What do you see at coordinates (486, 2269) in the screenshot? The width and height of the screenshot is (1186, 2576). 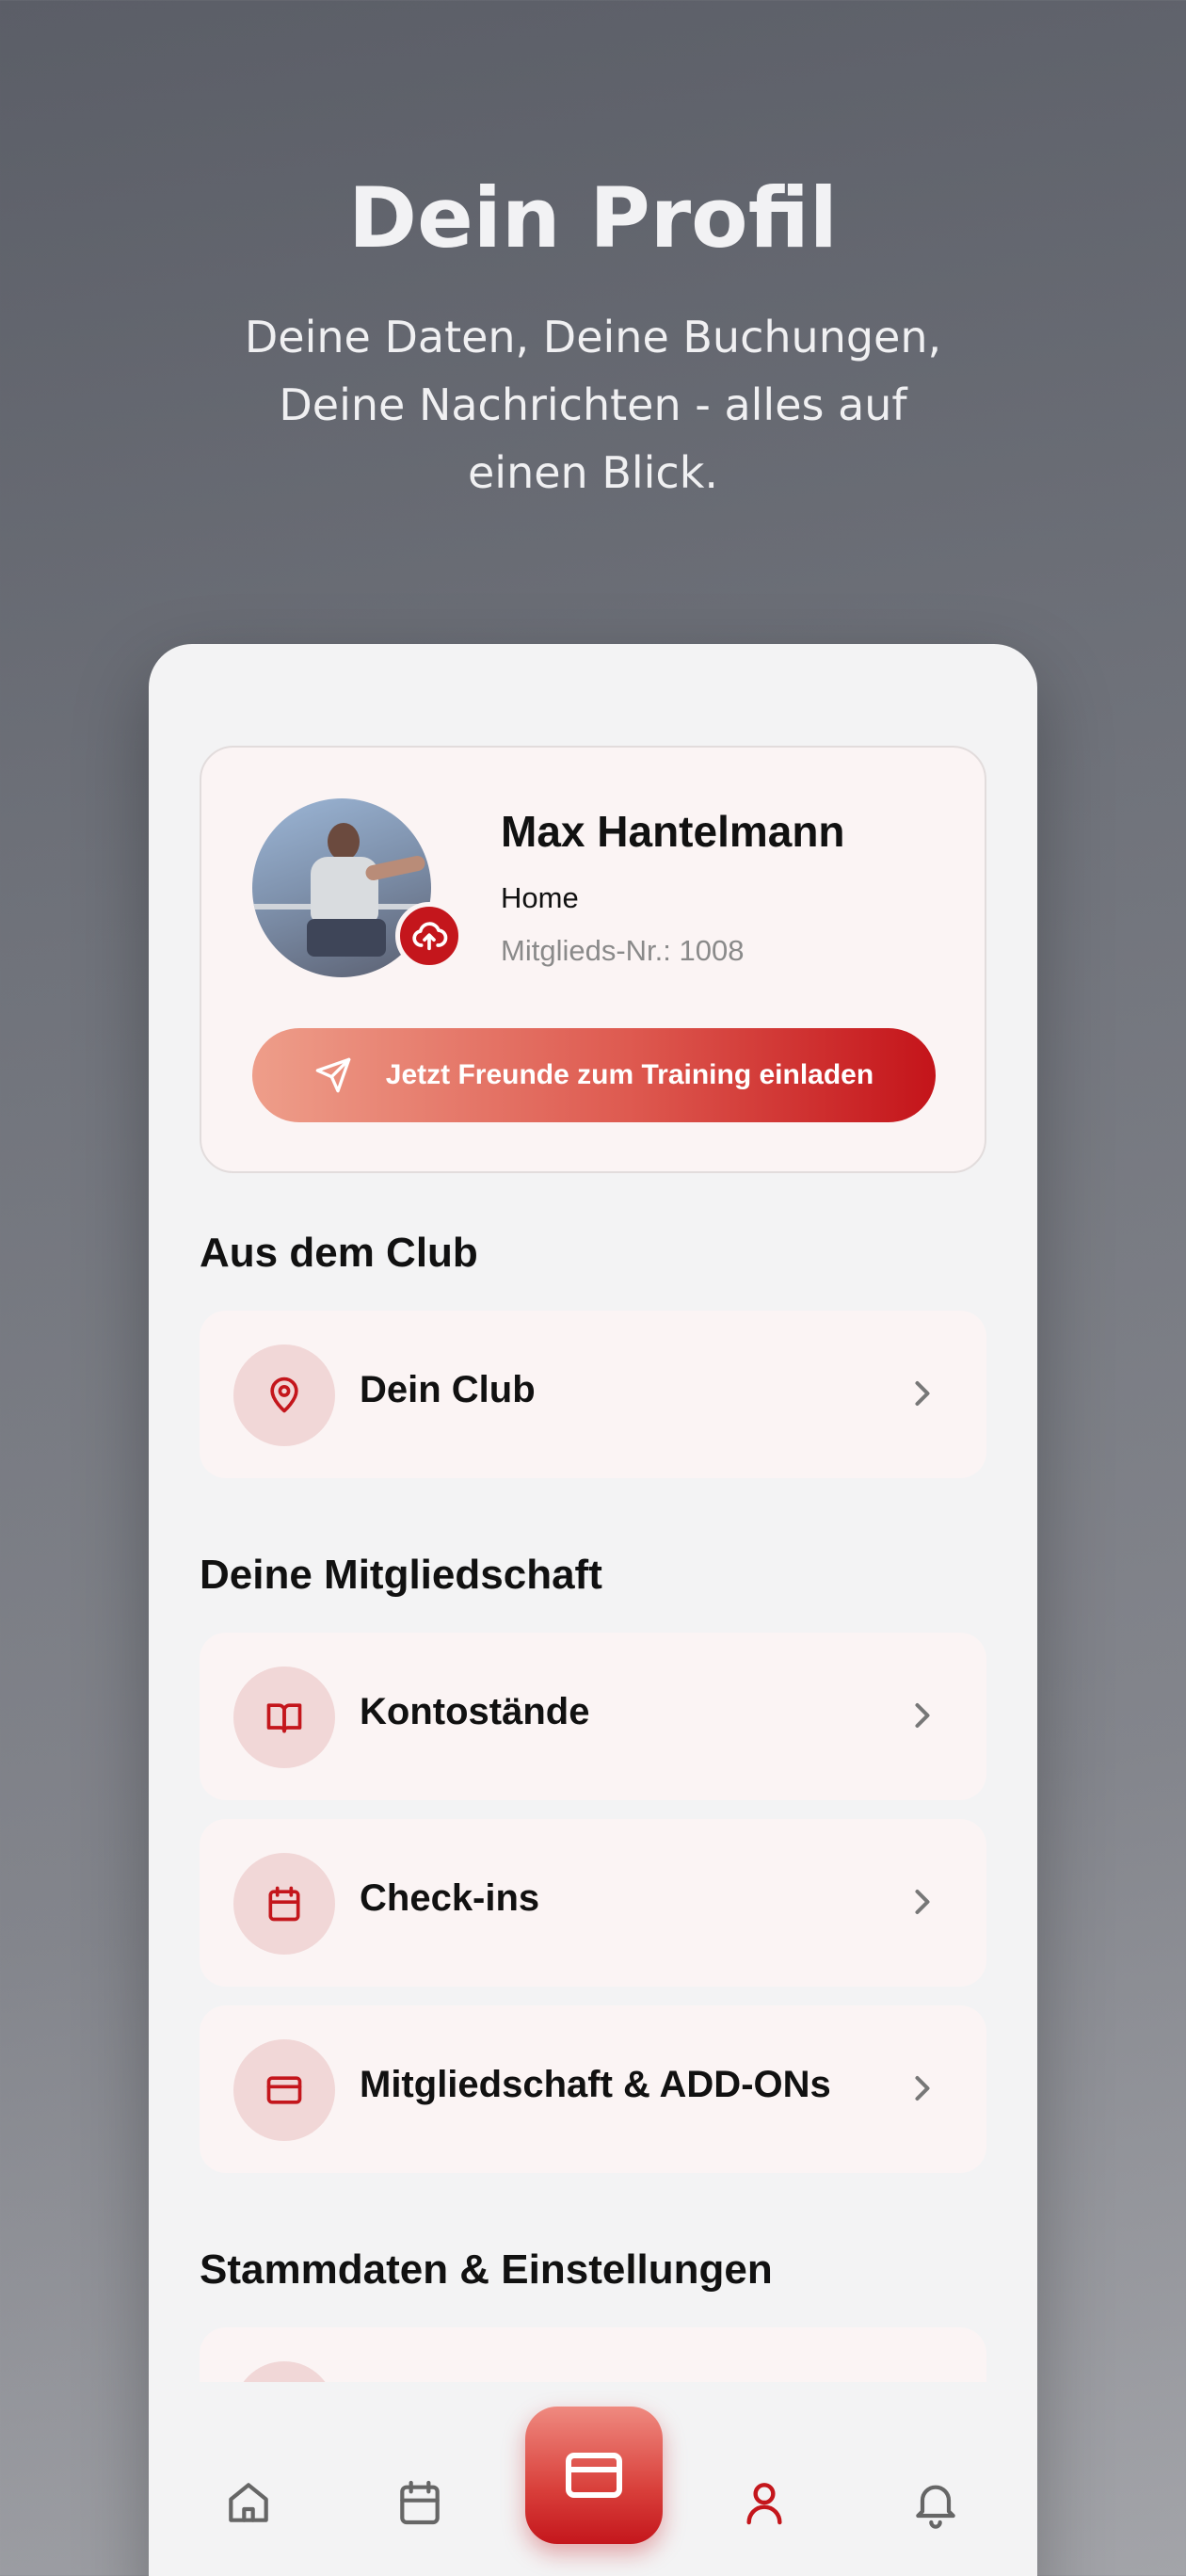 I see `section-title-settings: Stammdaten & Einstellungen` at bounding box center [486, 2269].